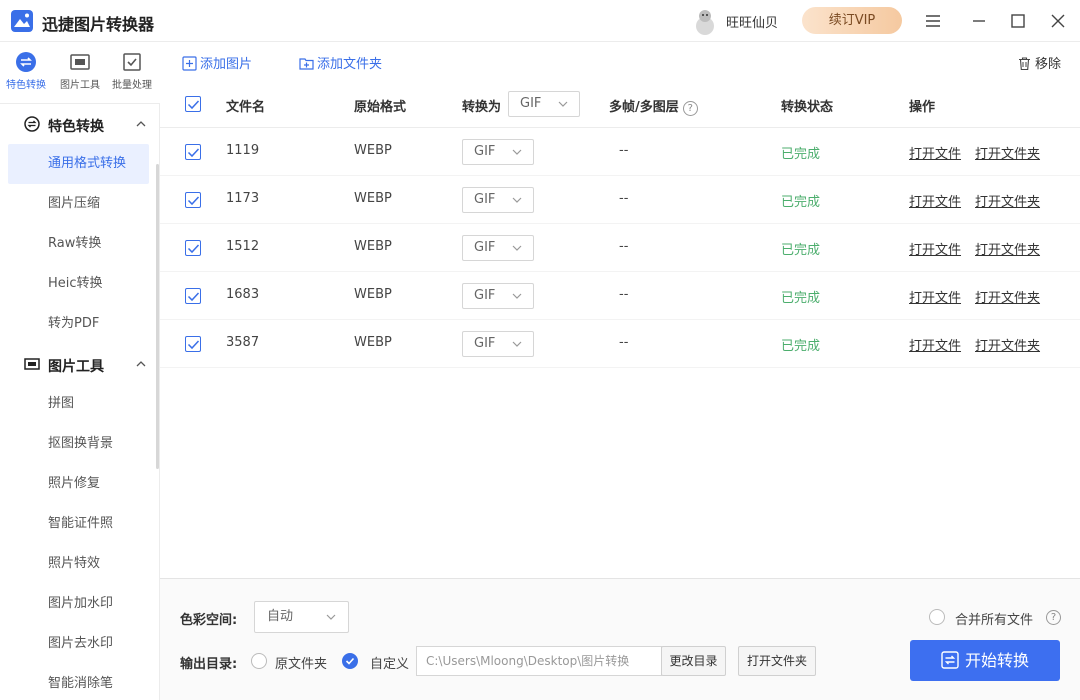  What do you see at coordinates (937, 617) in the screenshot?
I see `merge-files-radio` at bounding box center [937, 617].